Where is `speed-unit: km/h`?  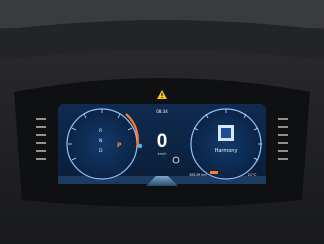
speed-unit: km/h is located at coordinates (162, 154).